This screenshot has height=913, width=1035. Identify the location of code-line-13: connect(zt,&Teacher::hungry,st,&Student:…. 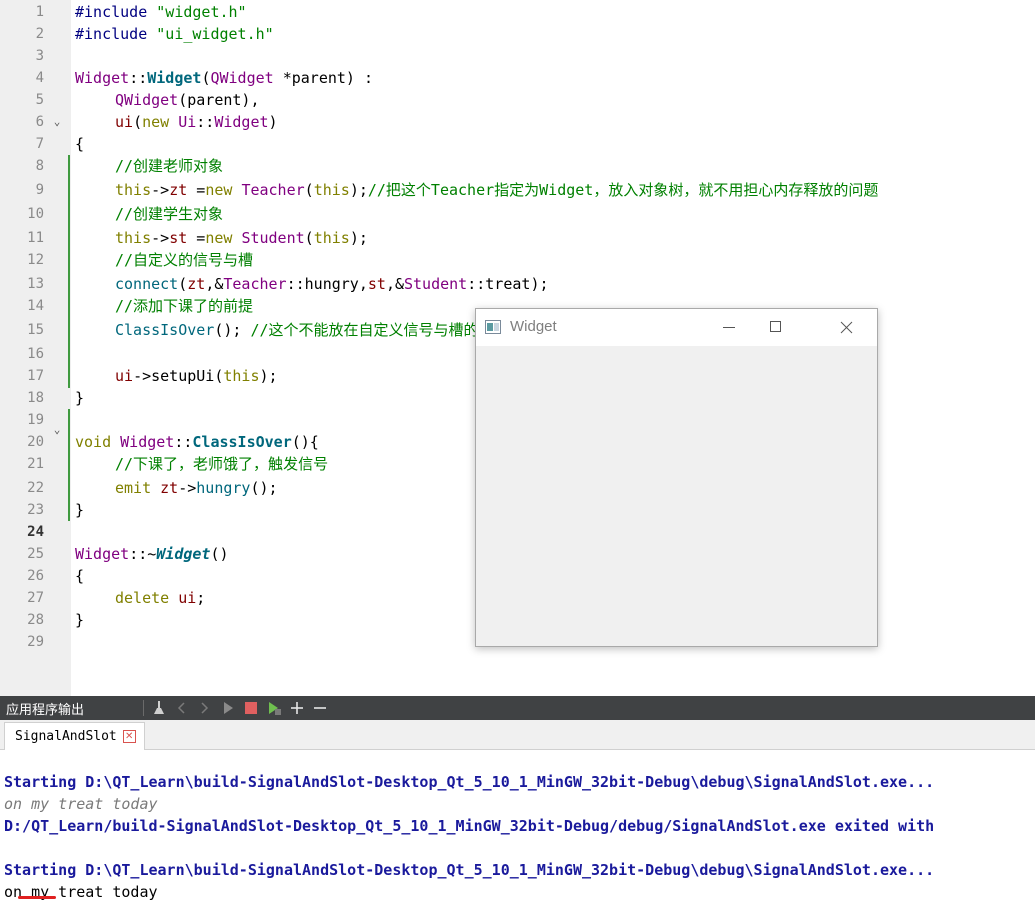
(332, 284).